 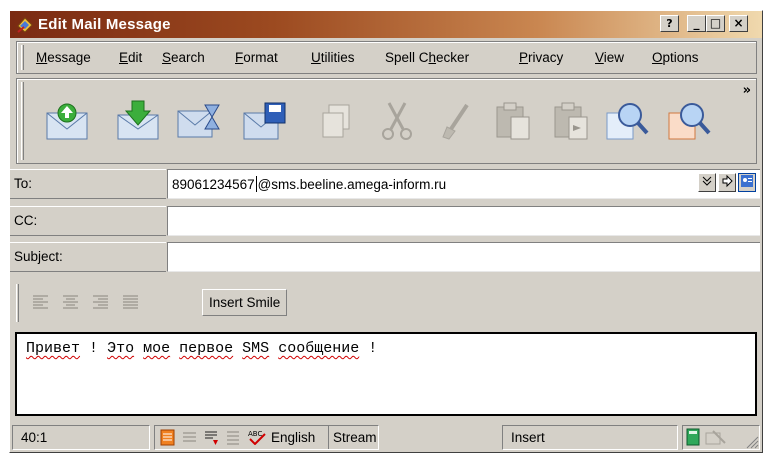 What do you see at coordinates (689, 121) in the screenshot?
I see `find-next-icon` at bounding box center [689, 121].